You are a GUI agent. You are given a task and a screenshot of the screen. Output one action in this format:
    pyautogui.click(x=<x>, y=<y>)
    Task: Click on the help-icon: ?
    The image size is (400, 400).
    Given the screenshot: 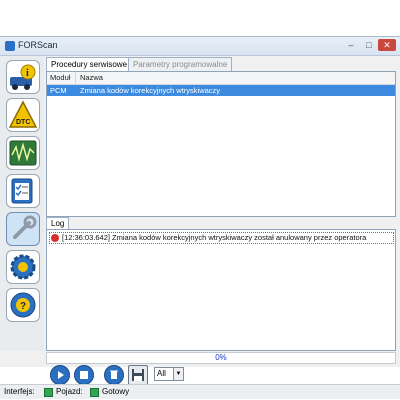 What is the action you would take?
    pyautogui.click(x=23, y=305)
    